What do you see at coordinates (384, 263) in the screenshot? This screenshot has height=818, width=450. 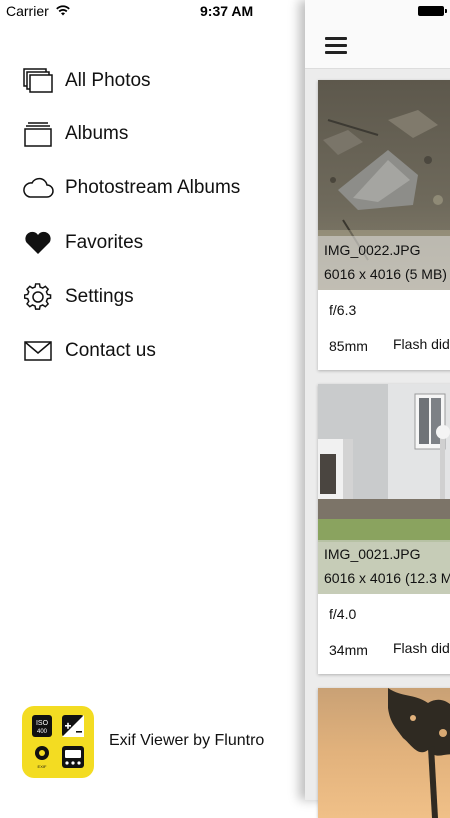 I see `photo-caption: IMG_0022.JPG 6016 x 4016 (5 MB)` at bounding box center [384, 263].